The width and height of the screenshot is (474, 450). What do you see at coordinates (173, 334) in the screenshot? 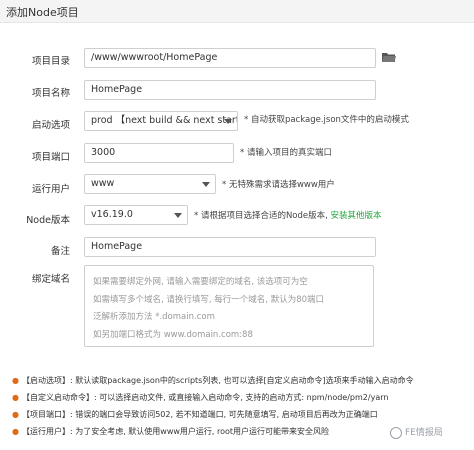
I see `domain-placeholder-line: 如另加端口格式为 www.domain.com:88` at bounding box center [173, 334].